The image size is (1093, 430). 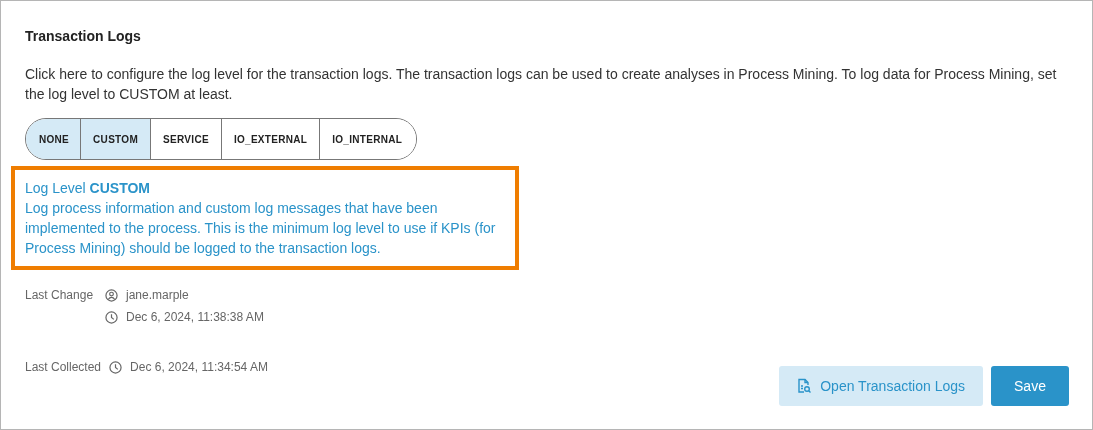 What do you see at coordinates (115, 139) in the screenshot?
I see `log-level-segment: CUSTOM` at bounding box center [115, 139].